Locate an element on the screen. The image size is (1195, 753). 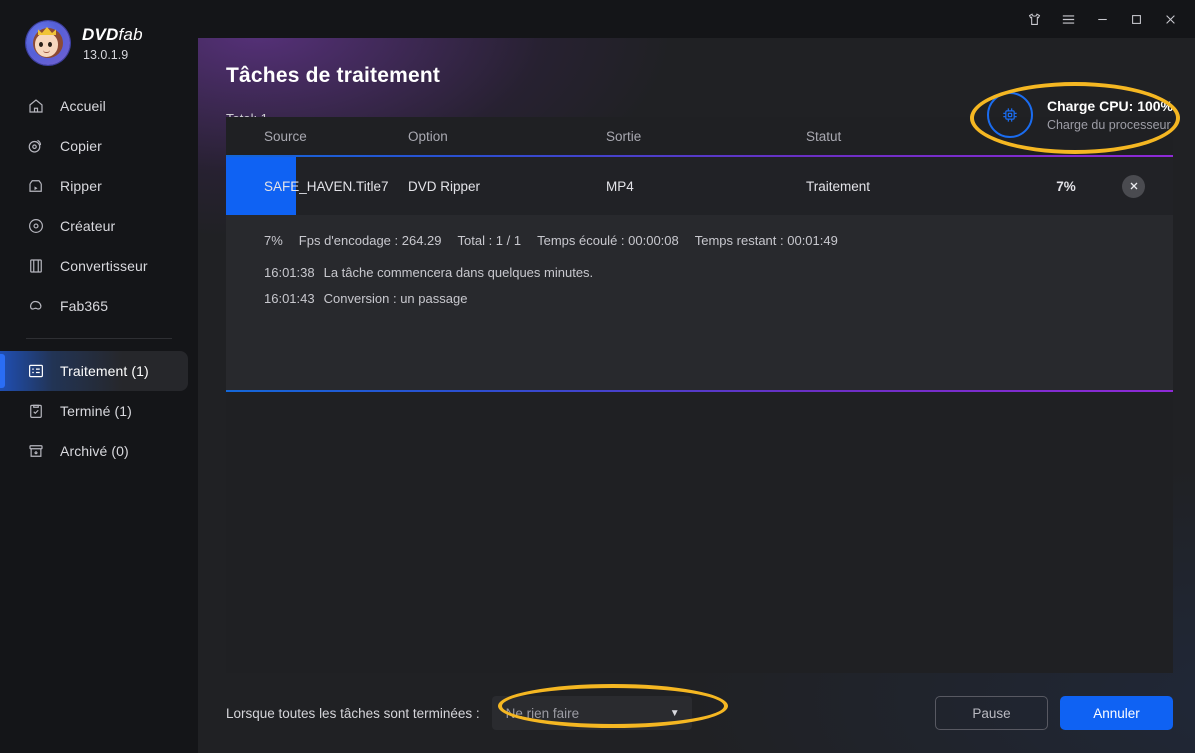
brand-name: DVDfab is located at coordinates (112, 35).